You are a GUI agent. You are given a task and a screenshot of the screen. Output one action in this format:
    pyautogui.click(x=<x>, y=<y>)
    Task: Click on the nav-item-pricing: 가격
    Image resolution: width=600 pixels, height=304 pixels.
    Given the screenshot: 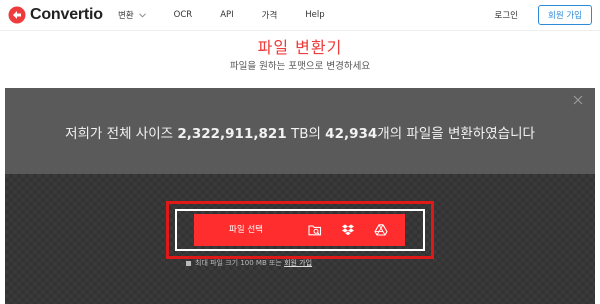 What is the action you would take?
    pyautogui.click(x=270, y=15)
    